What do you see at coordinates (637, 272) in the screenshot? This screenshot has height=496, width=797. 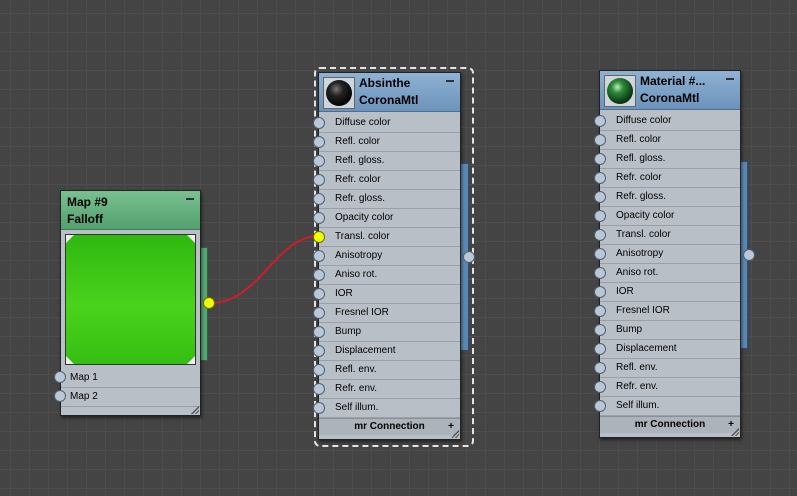 I see `slot-label: Aniso rot.` at bounding box center [637, 272].